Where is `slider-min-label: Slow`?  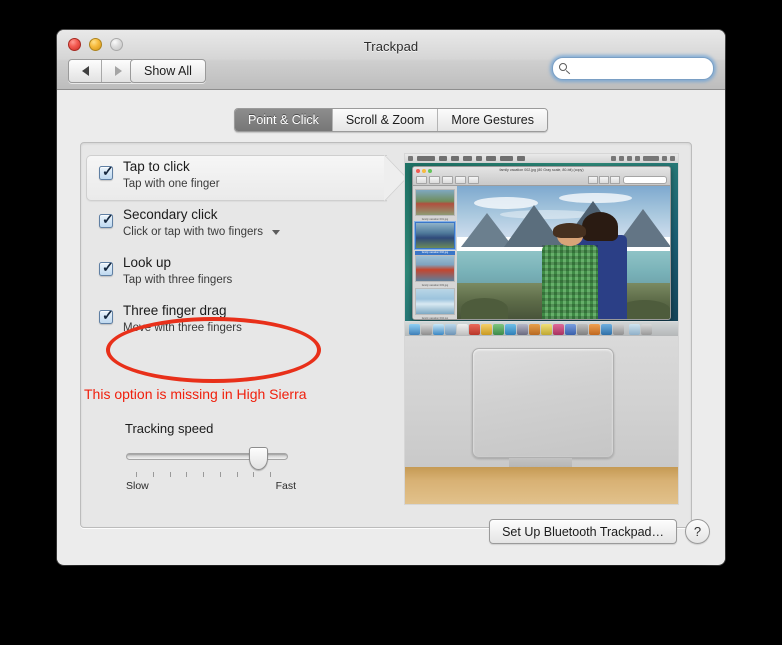 slider-min-label: Slow is located at coordinates (137, 486).